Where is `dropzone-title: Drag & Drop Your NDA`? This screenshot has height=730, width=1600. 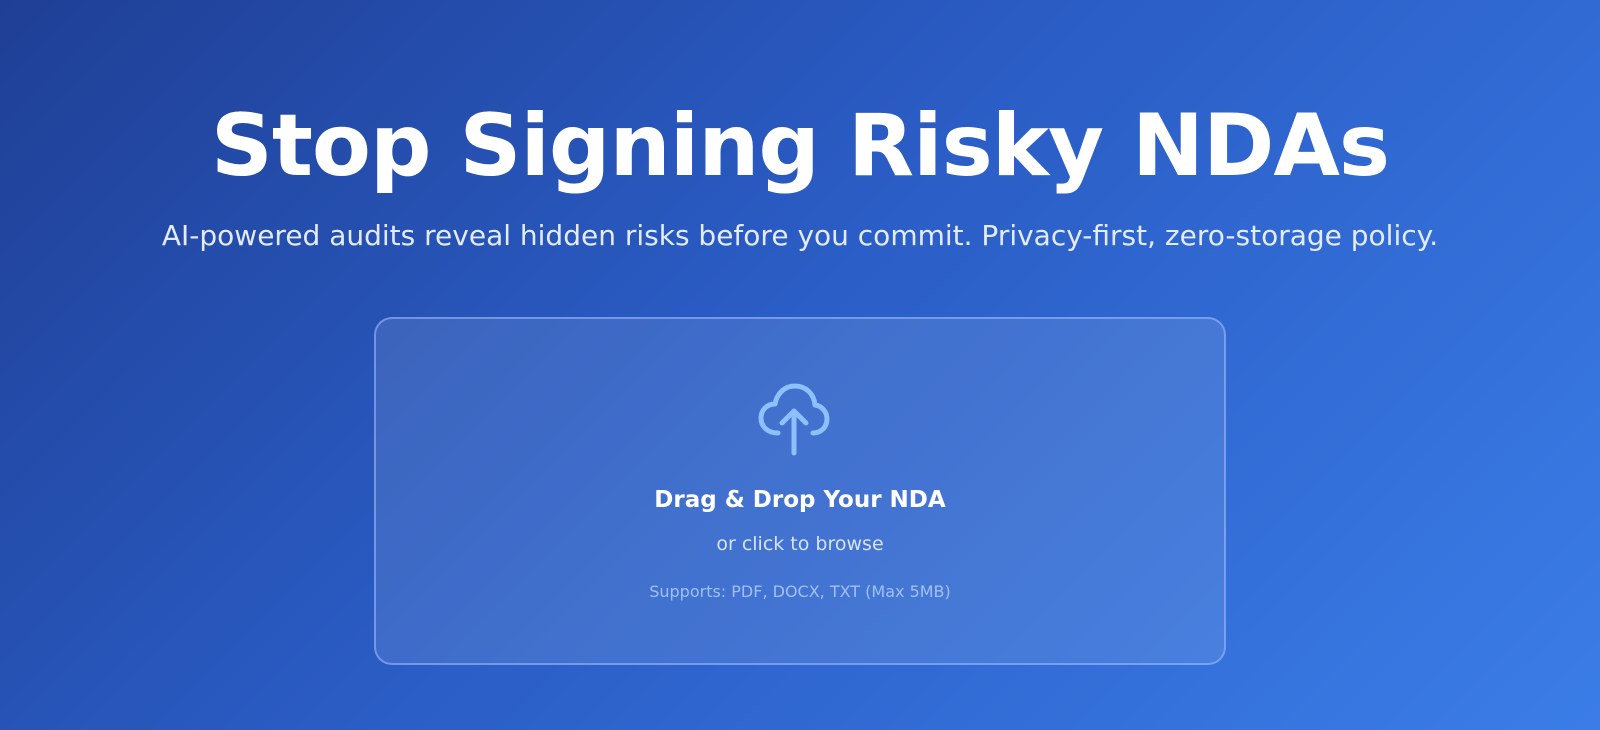 dropzone-title: Drag & Drop Your NDA is located at coordinates (800, 500).